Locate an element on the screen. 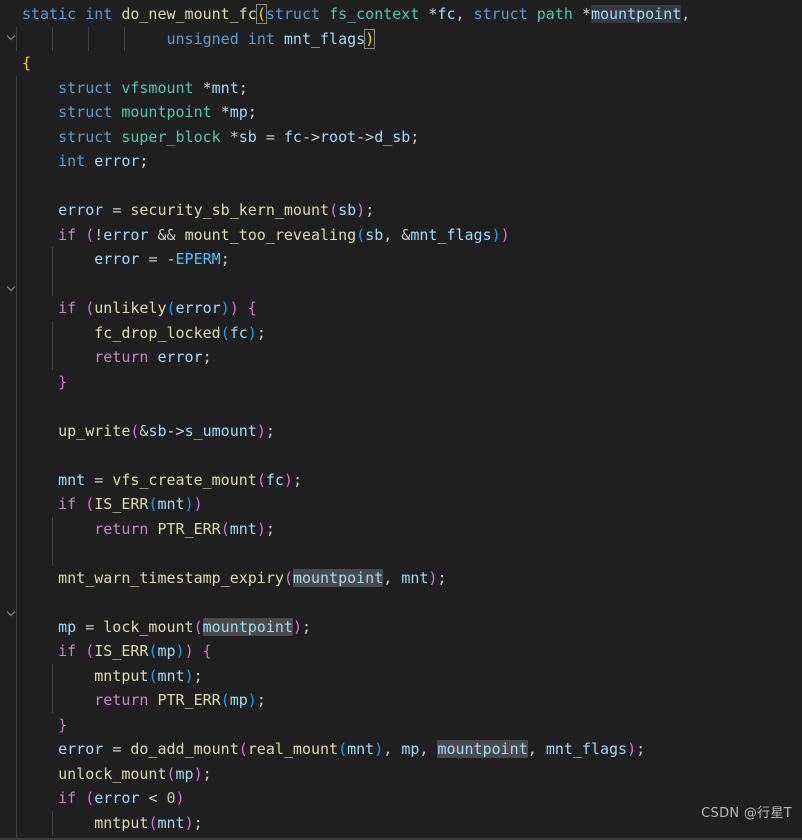 The height and width of the screenshot is (840, 802). code-line: error = security_sb_kern_mount(sb); is located at coordinates (401, 210).